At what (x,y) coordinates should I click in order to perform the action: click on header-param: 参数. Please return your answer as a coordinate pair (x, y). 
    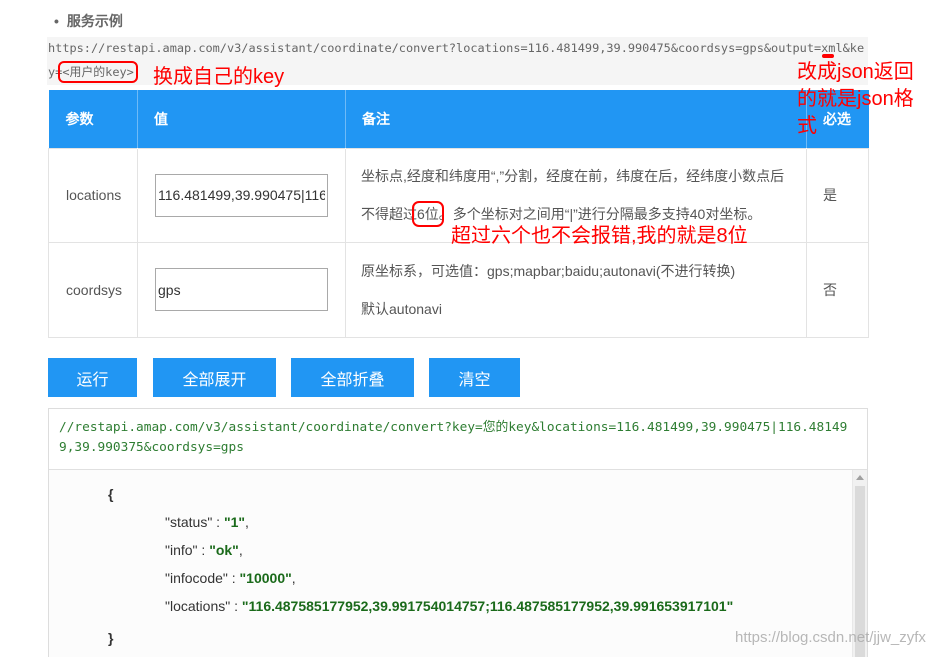
    Looking at the image, I should click on (93, 119).